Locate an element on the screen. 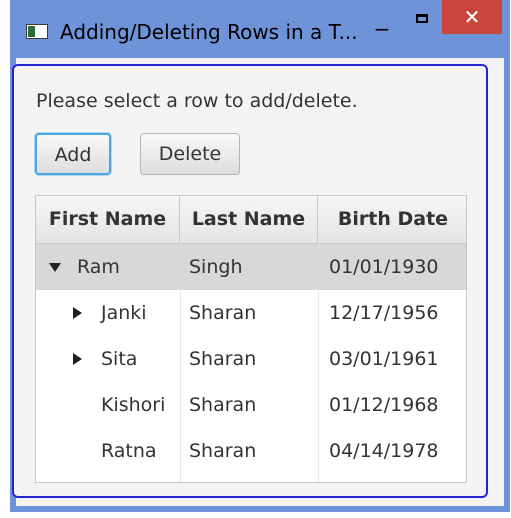 This screenshot has width=511, height=518. instruction-label: Please select a row to add/delete. is located at coordinates (197, 101).